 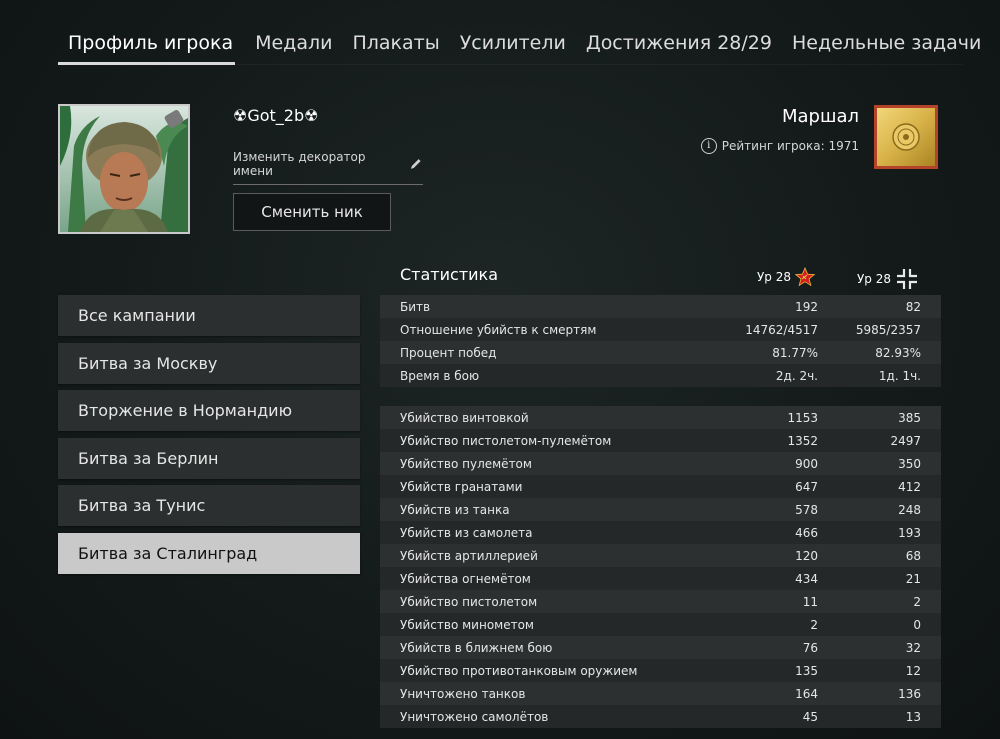 I want to click on col-axis-level: Ур 28, so click(x=888, y=279).